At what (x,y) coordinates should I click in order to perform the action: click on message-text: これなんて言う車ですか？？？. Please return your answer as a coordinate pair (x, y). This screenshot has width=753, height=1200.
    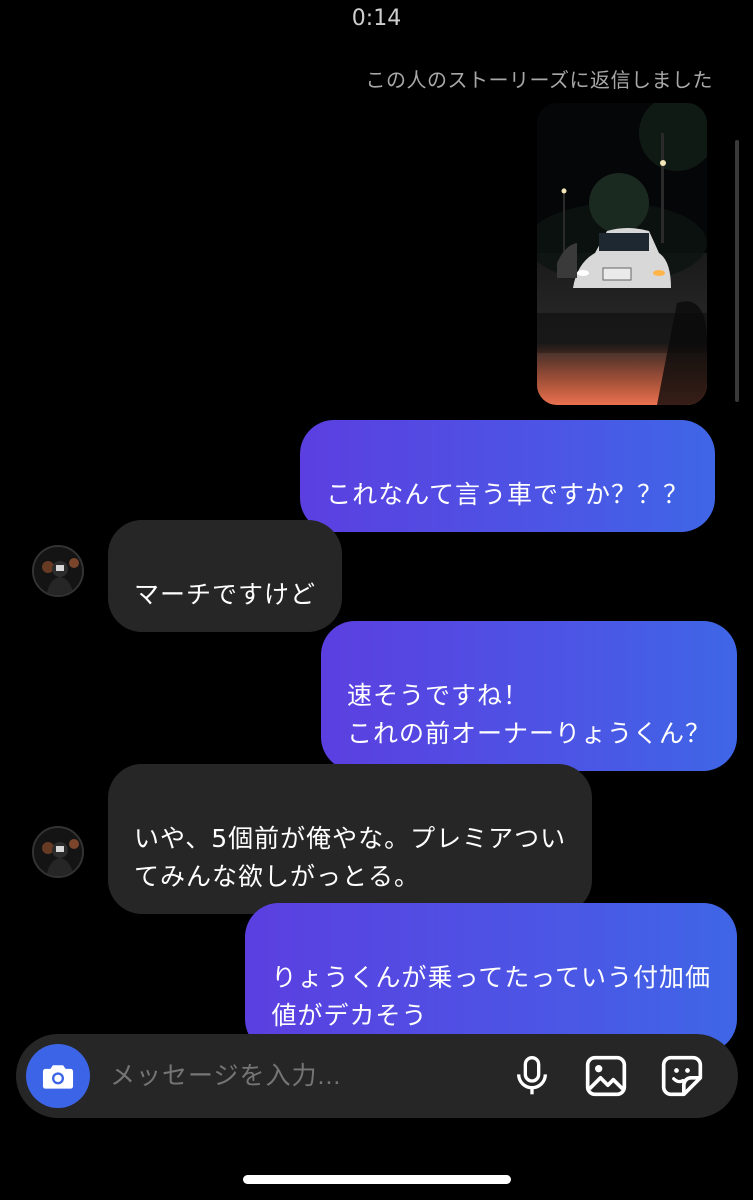
    Looking at the image, I should click on (507, 494).